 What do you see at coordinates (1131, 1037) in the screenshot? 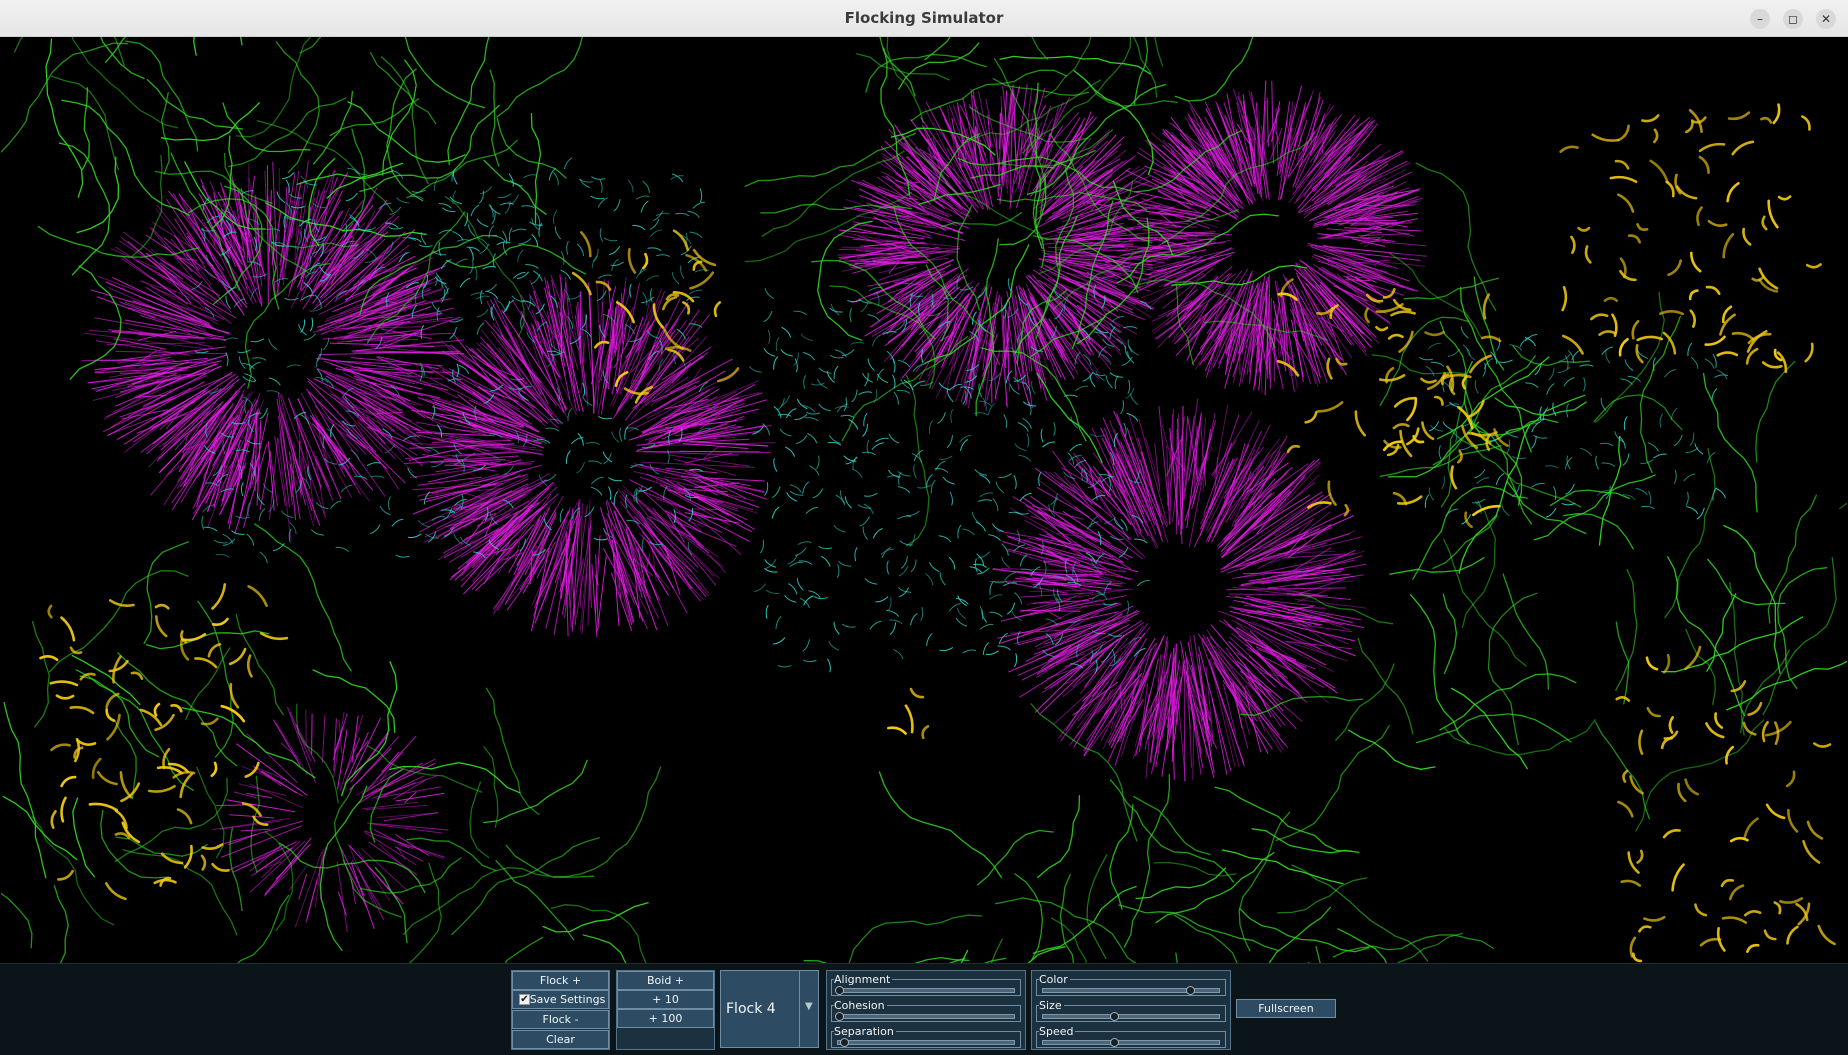
I see `speed-slider: Speed` at bounding box center [1131, 1037].